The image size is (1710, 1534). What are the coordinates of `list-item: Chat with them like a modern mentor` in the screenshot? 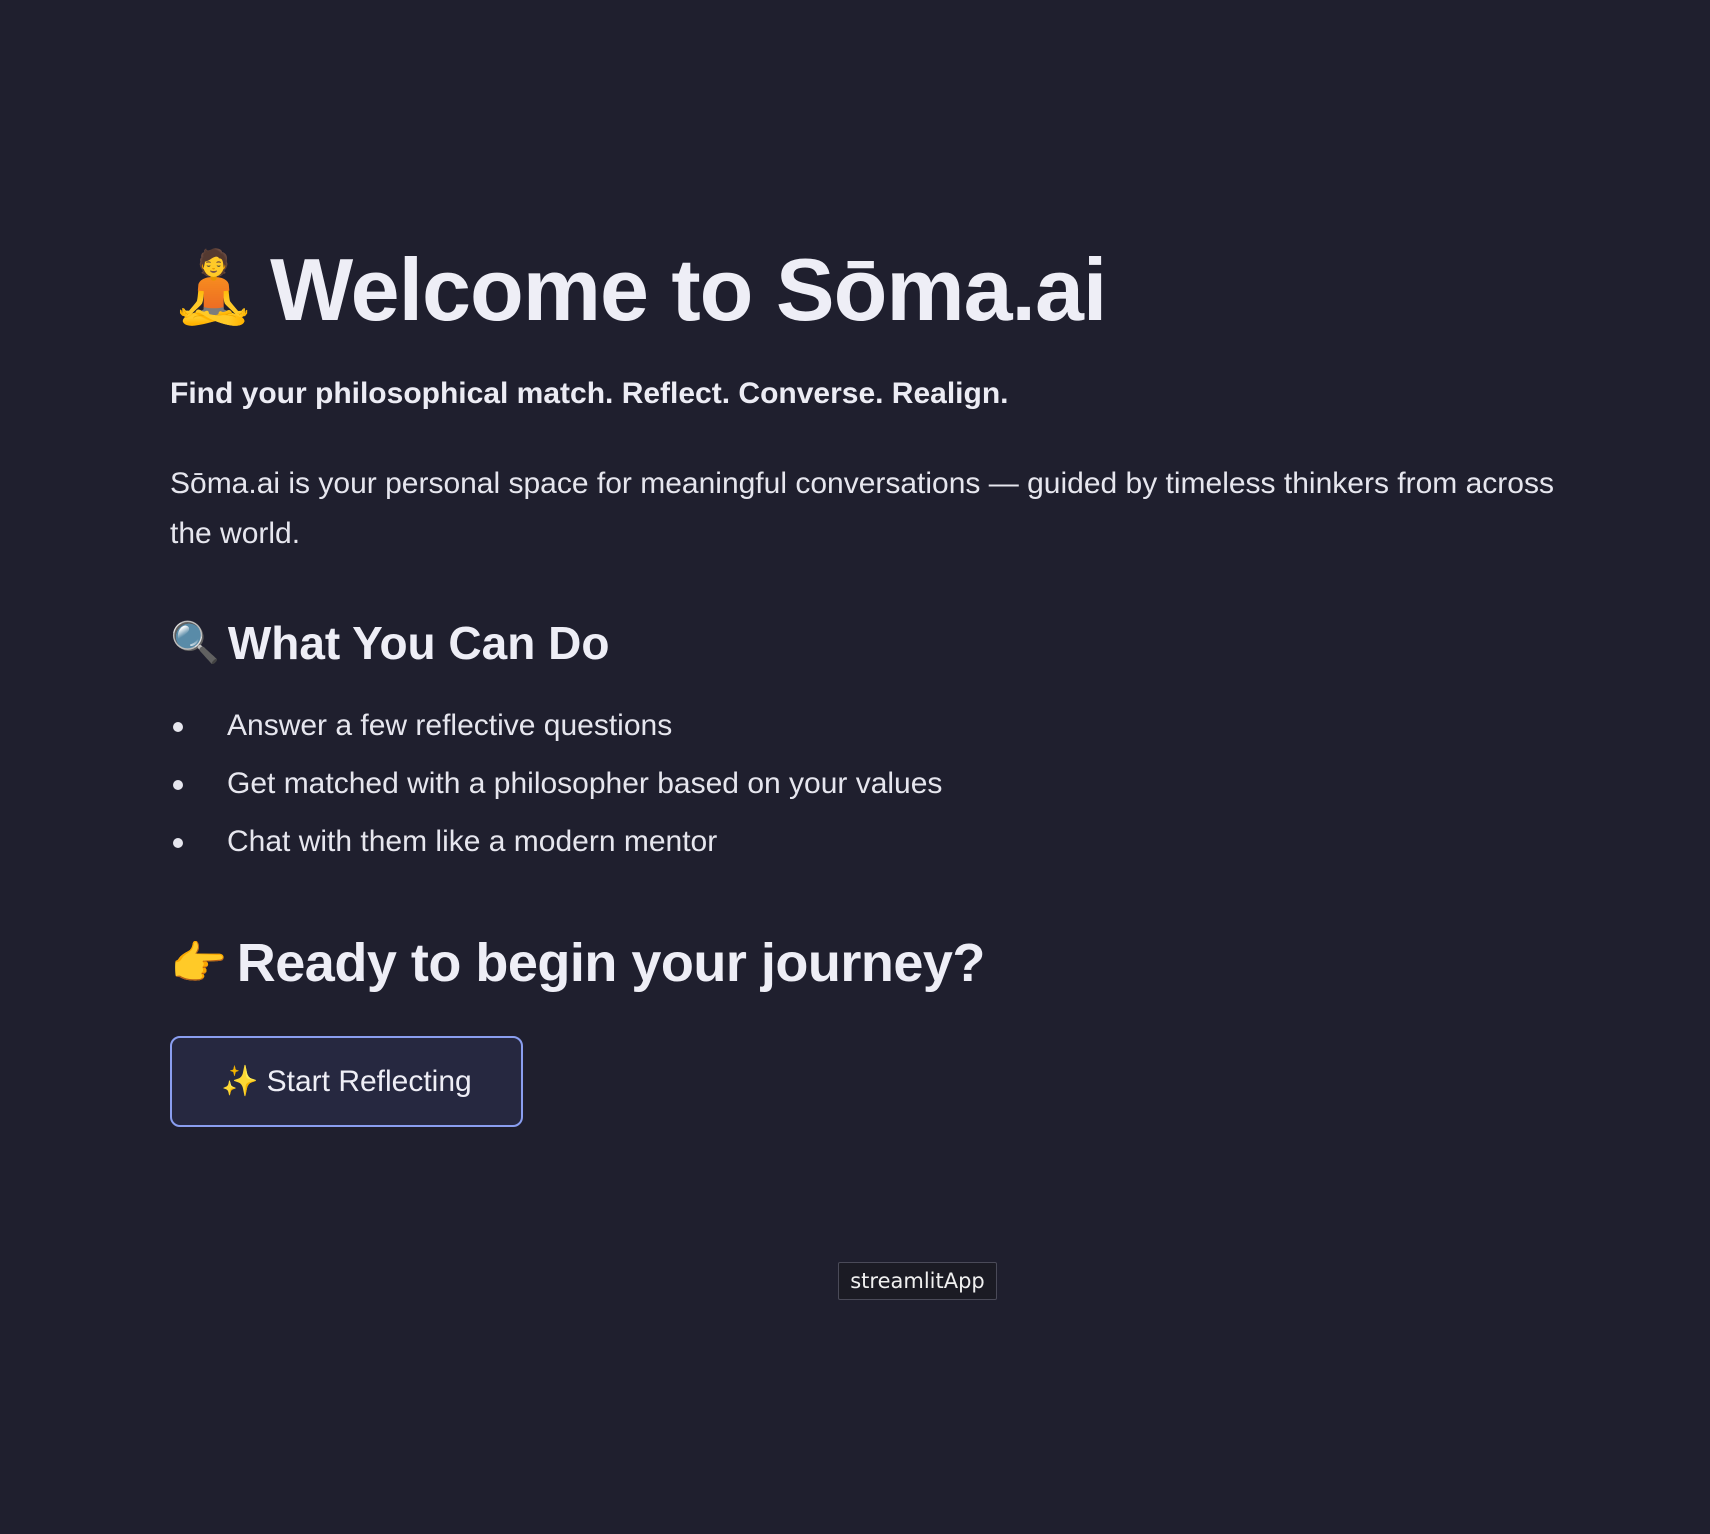 It's located at (556, 842).